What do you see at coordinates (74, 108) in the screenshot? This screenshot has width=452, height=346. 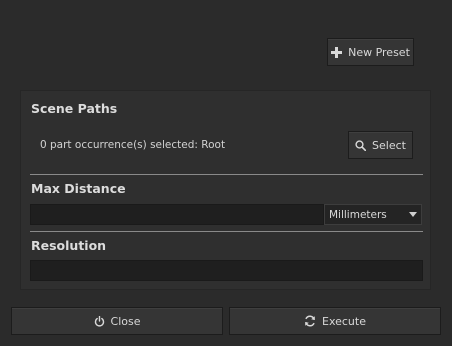 I see `scene-paths-title: Scene Paths` at bounding box center [74, 108].